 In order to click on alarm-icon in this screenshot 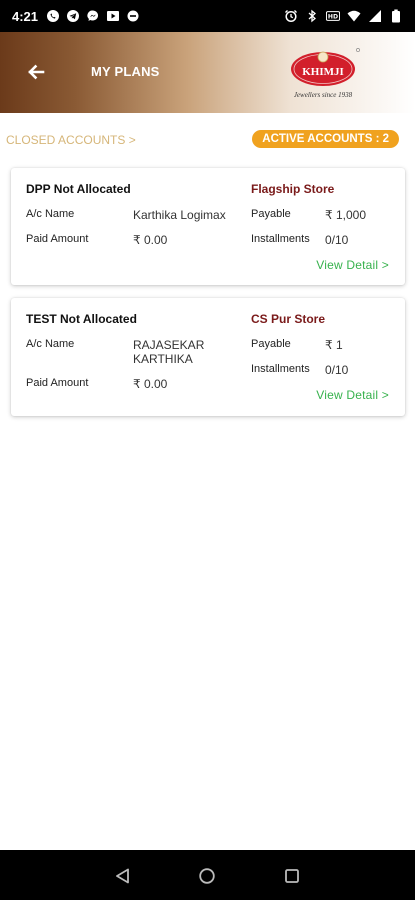, I will do `click(291, 16)`.